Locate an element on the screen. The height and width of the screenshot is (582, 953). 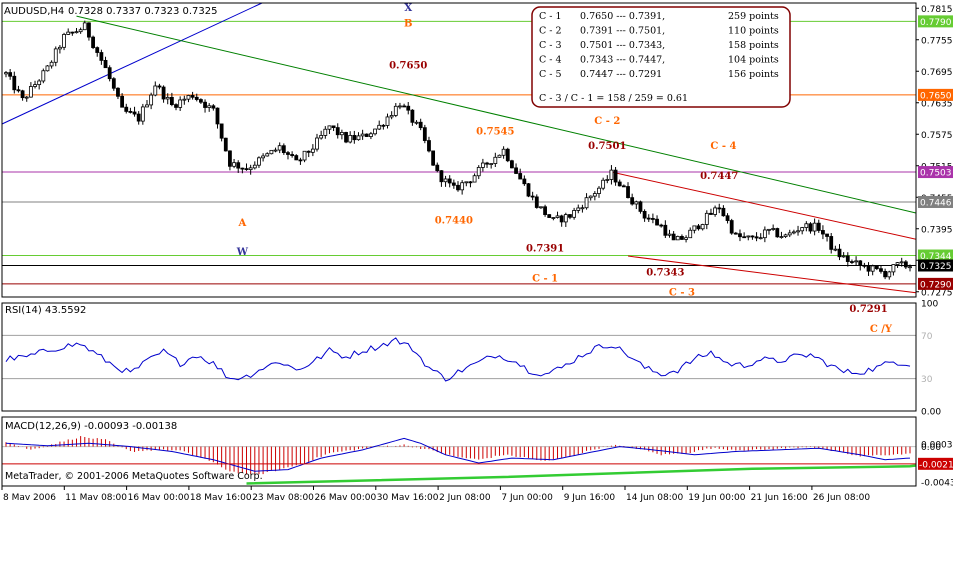
info-box-points: 158 points is located at coordinates (753, 45).